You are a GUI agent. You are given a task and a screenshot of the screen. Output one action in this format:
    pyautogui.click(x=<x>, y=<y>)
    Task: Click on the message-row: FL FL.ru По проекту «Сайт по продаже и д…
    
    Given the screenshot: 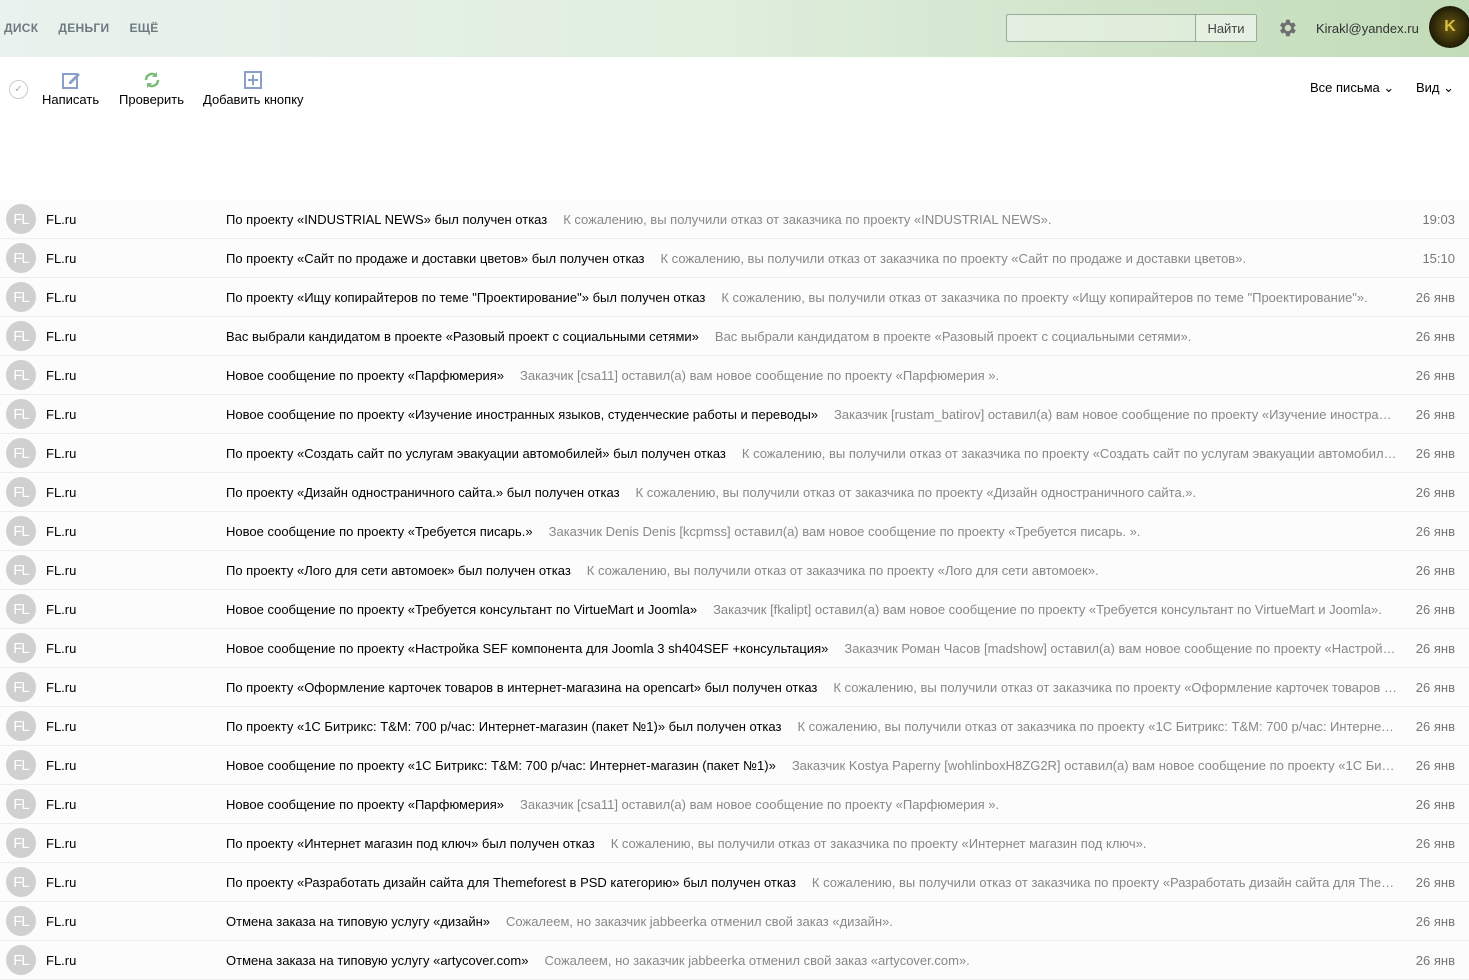 What is the action you would take?
    pyautogui.click(x=734, y=258)
    